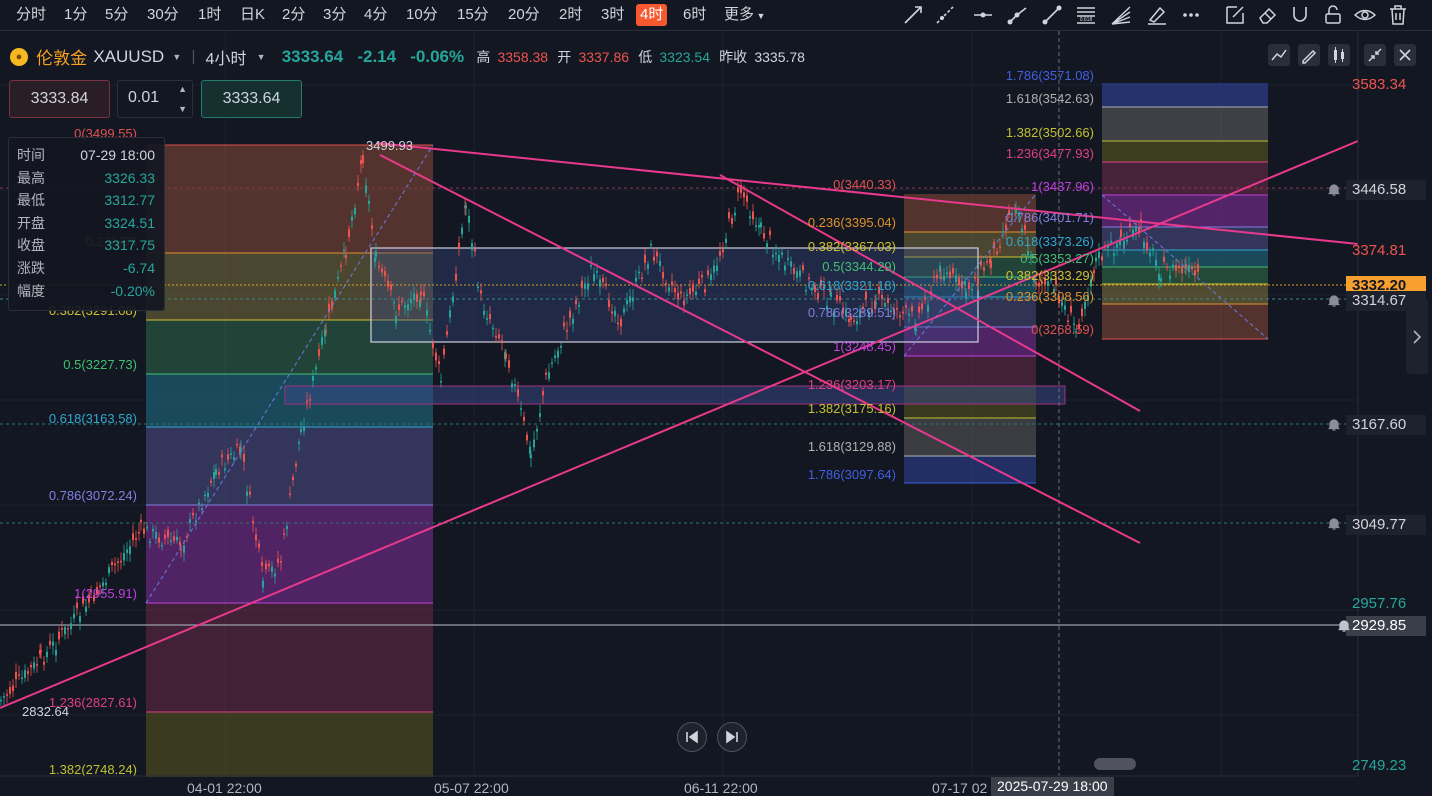 This screenshot has width=1432, height=796. Describe the element at coordinates (1115, 764) in the screenshot. I see `timeline-scrollbar` at that location.